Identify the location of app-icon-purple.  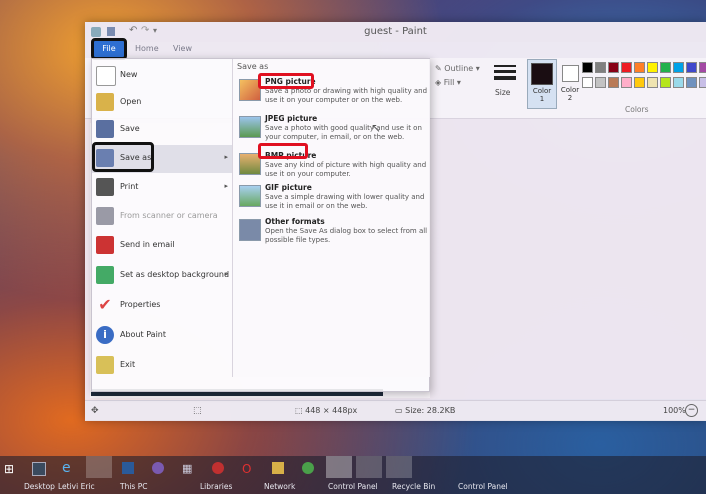
(158, 468).